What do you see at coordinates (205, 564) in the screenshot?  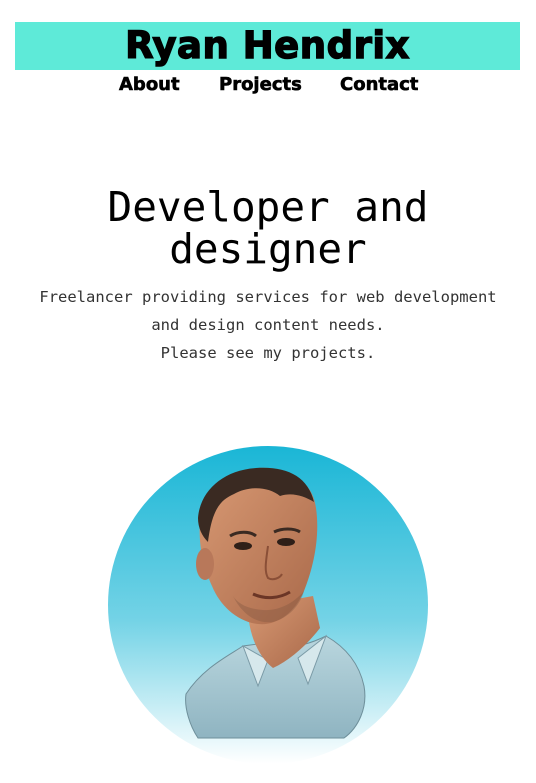 I see `portrait-ear` at bounding box center [205, 564].